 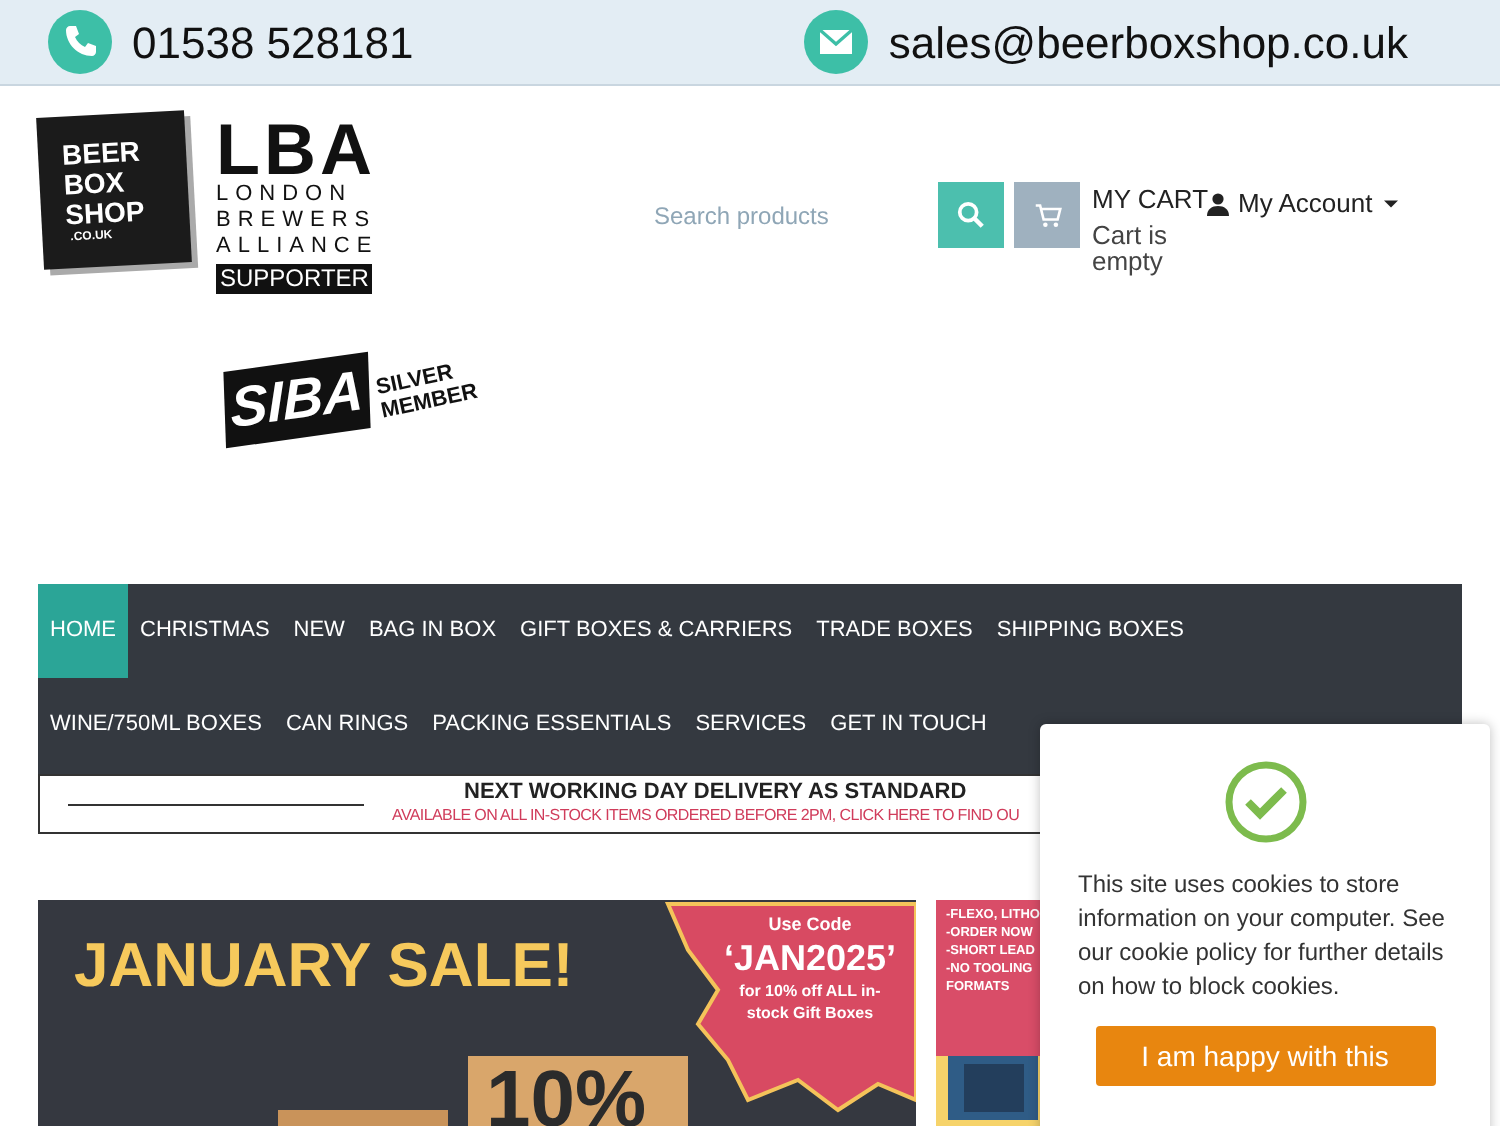 I want to click on logo-line: BREWERS, so click(x=296, y=221).